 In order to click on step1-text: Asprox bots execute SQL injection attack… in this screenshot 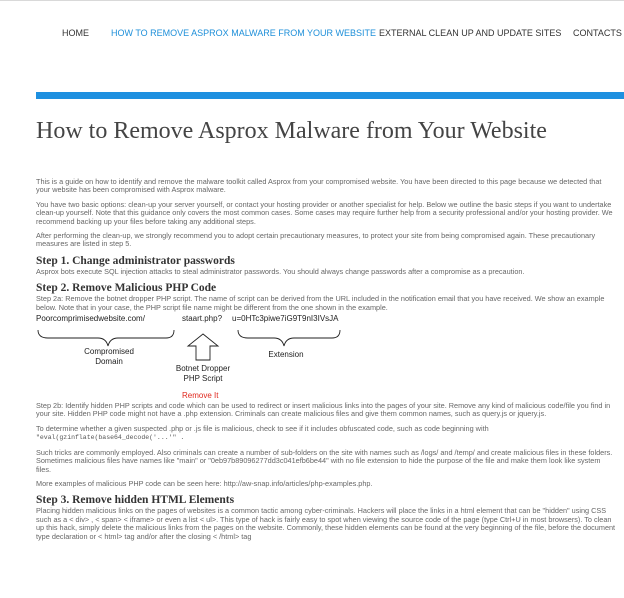, I will do `click(280, 271)`.